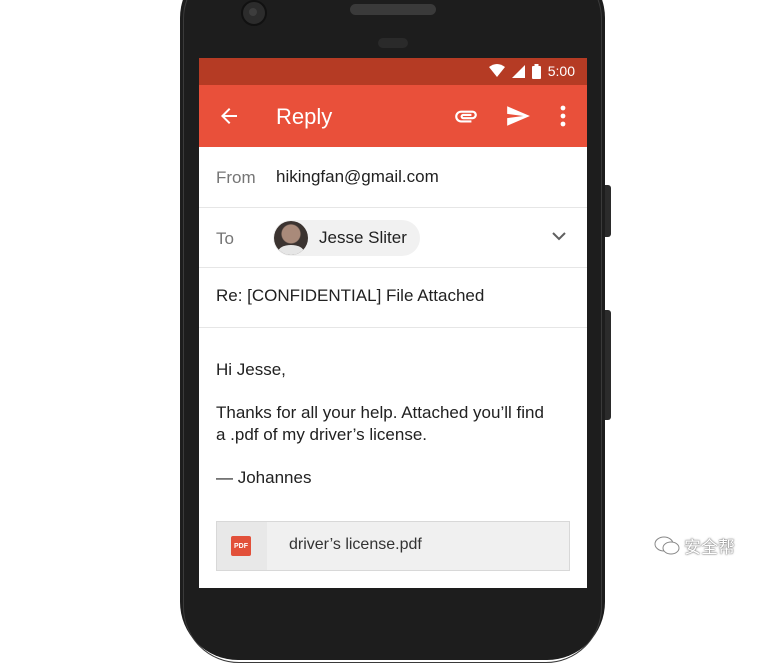 The height and width of the screenshot is (663, 770). I want to click on attachment-filename: driver’s license.pdf, so click(355, 544).